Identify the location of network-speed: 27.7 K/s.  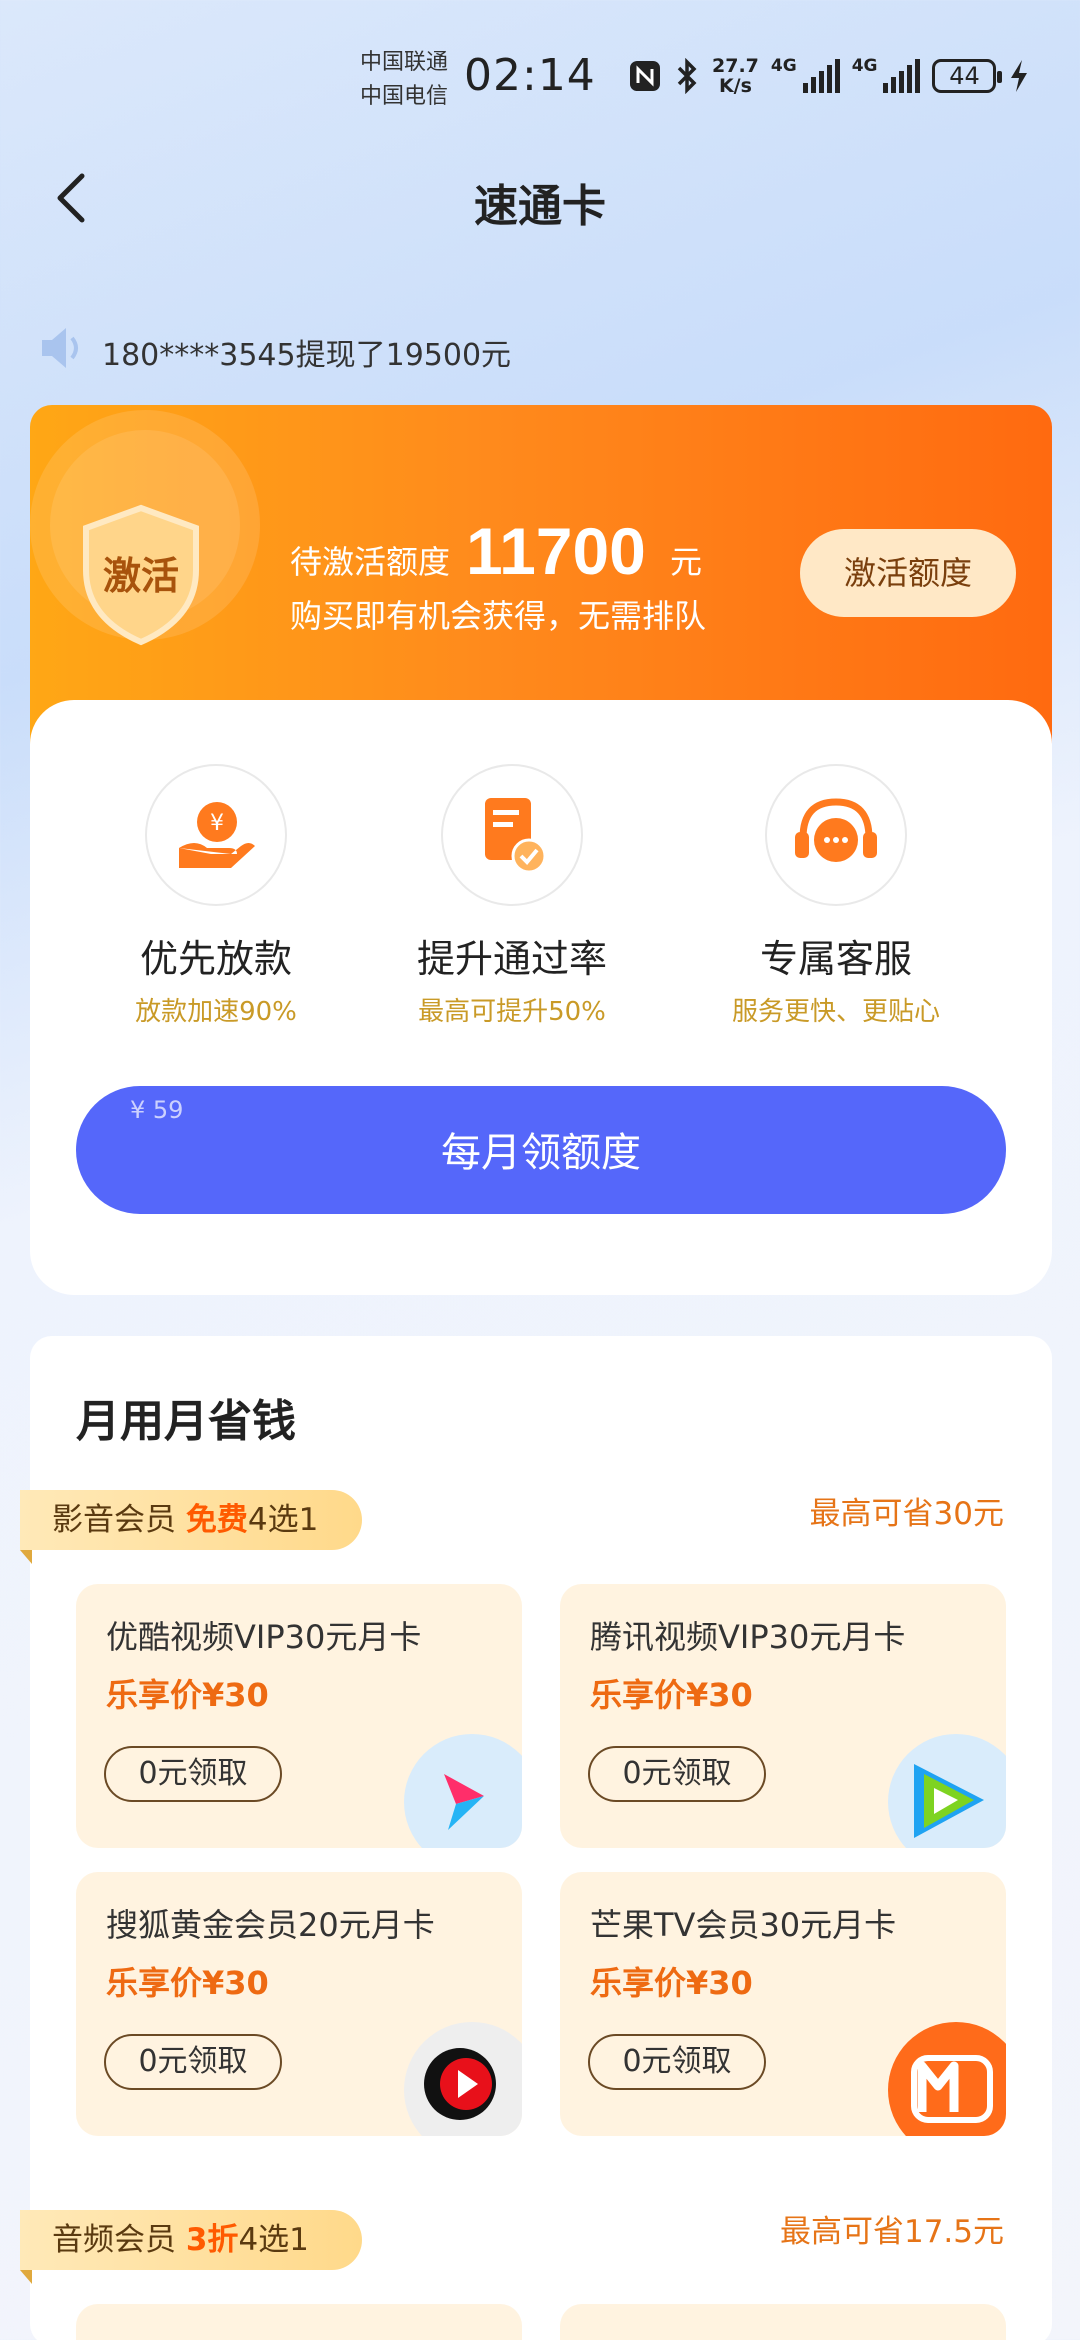
(735, 76).